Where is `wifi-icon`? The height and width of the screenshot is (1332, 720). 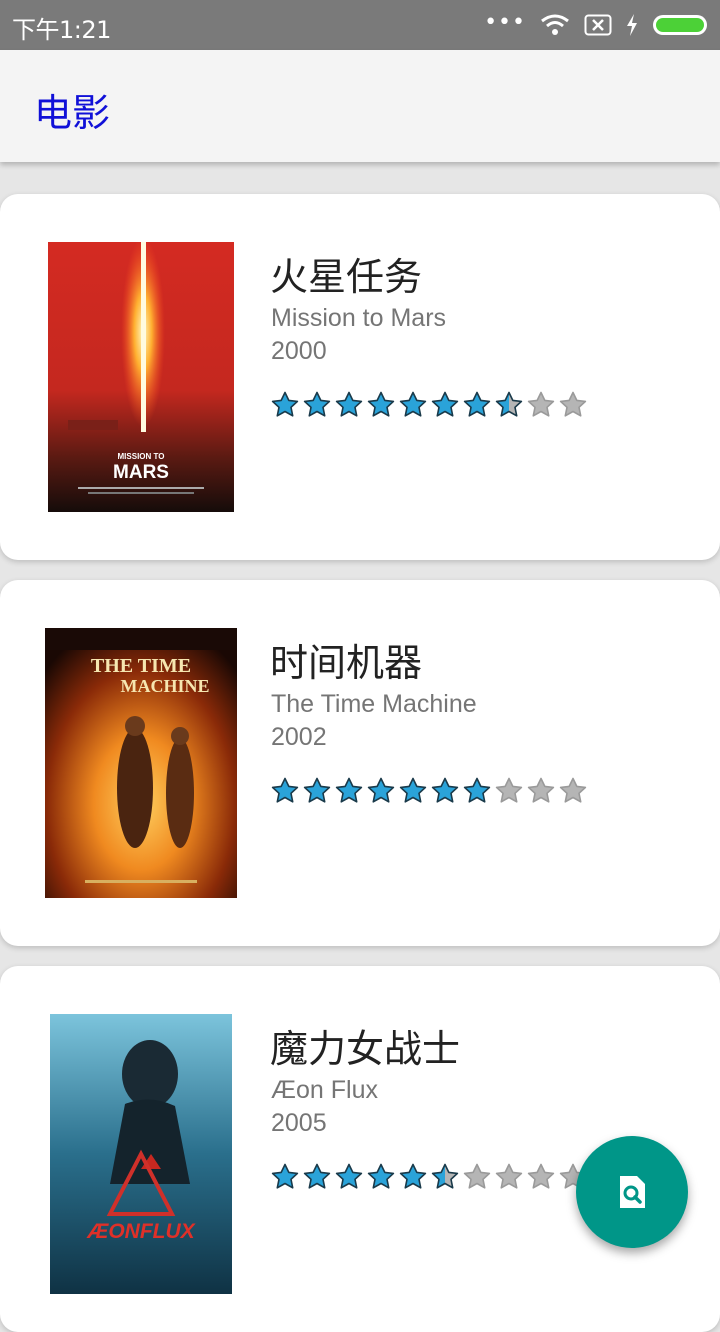
wifi-icon is located at coordinates (555, 24).